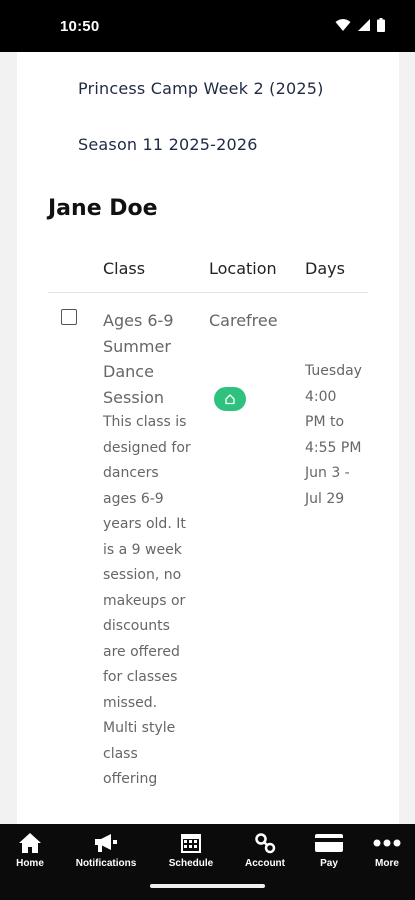 This screenshot has height=900, width=415. Describe the element at coordinates (364, 25) in the screenshot. I see `cell-signal-icon` at that location.